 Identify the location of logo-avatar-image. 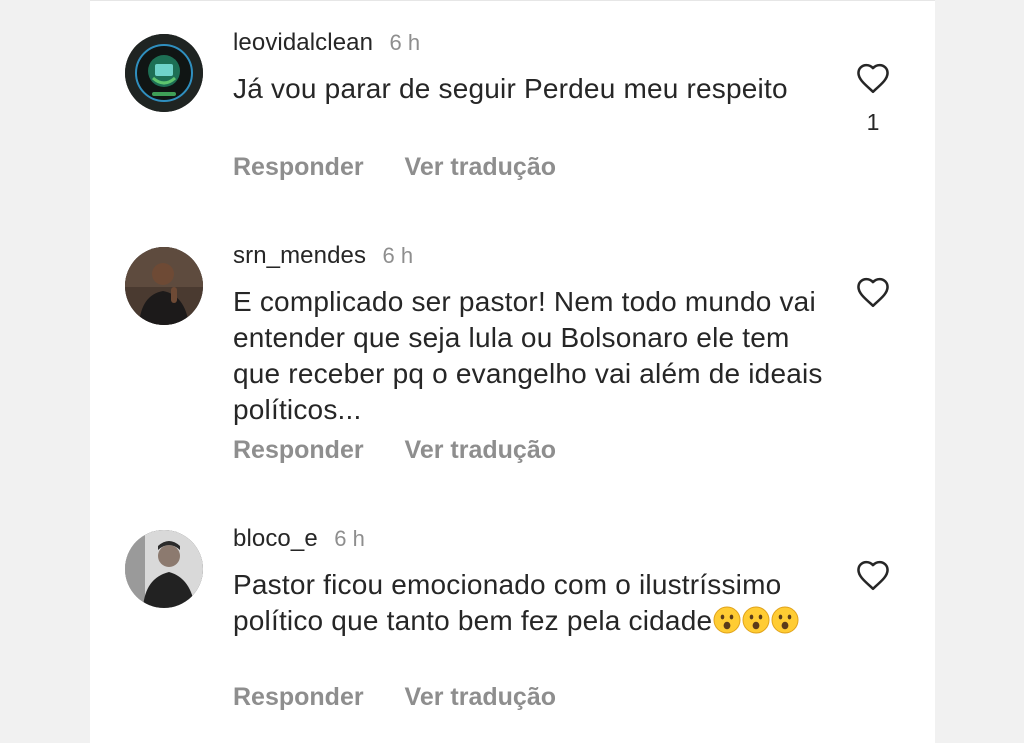
(164, 73).